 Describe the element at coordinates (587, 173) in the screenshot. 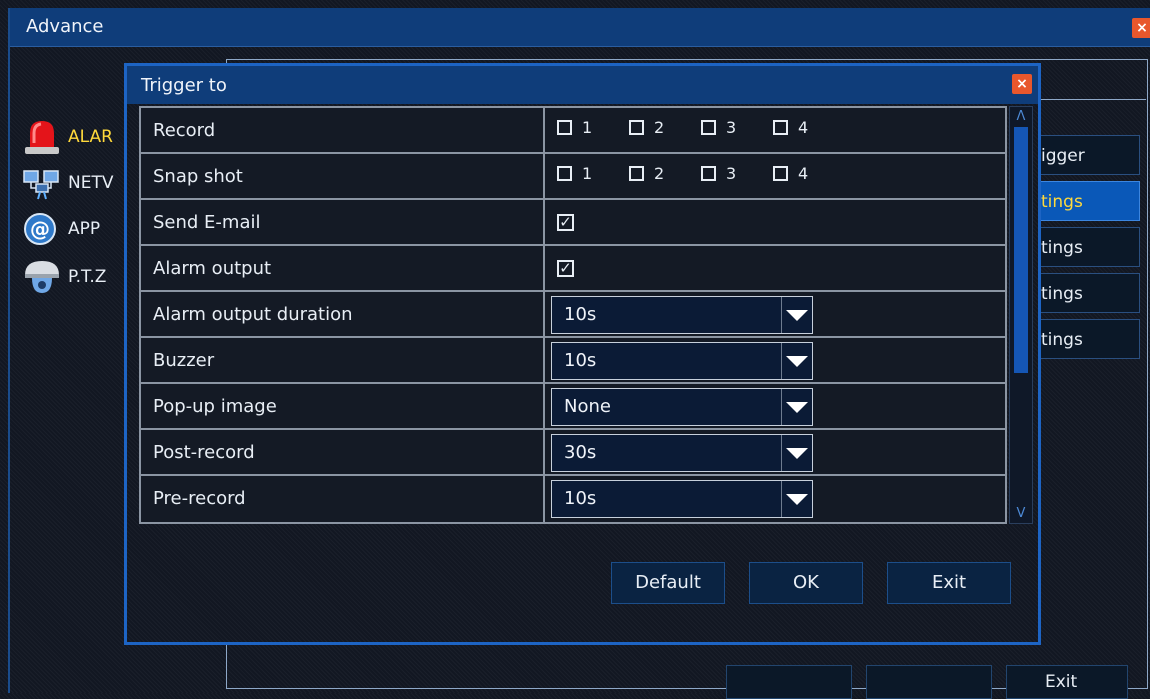

I see `snapshot-channel-1-label: 1` at that location.